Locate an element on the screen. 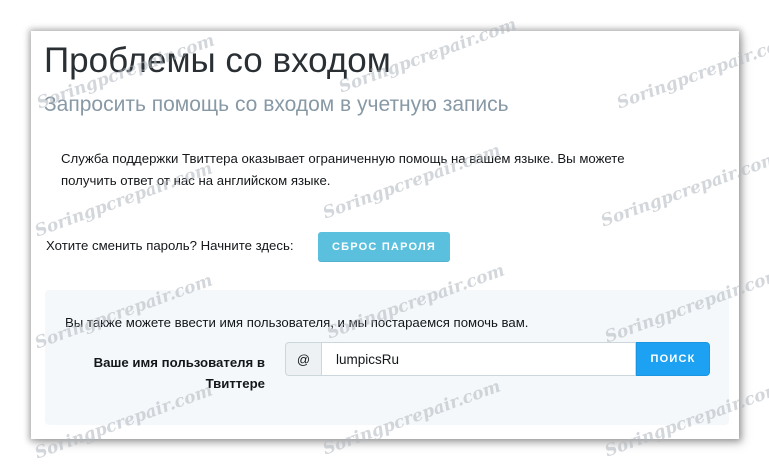 The image size is (769, 472). password-reset-prompt: Хотите сменить пароль? Начните здесь: is located at coordinates (170, 245).